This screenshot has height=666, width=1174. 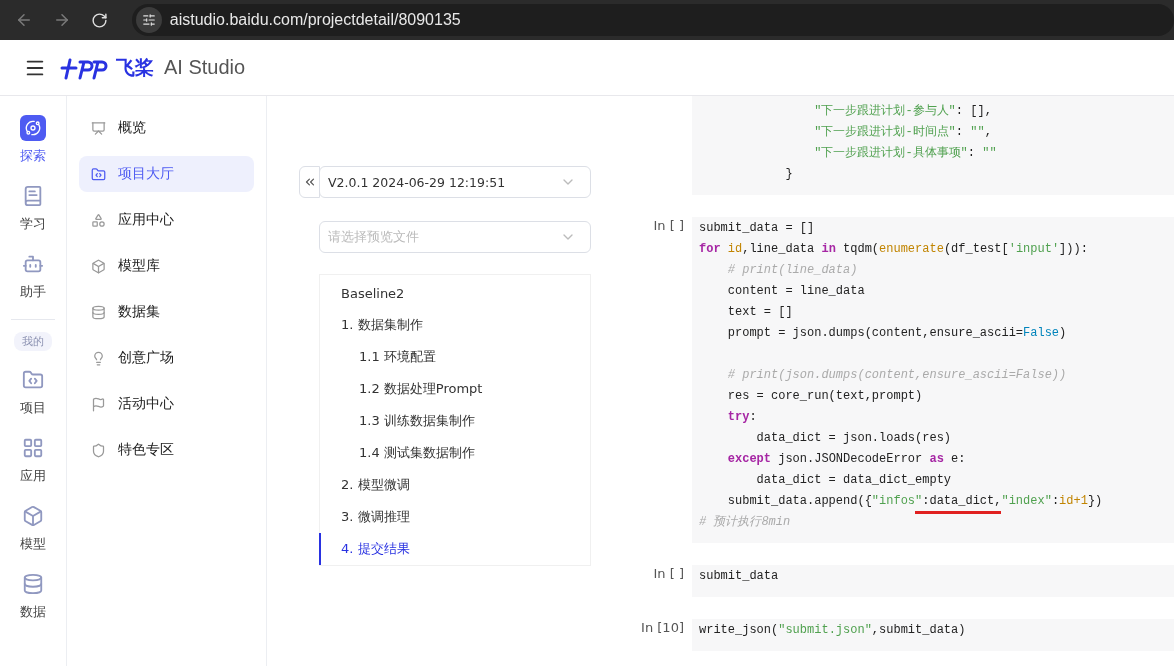 I want to click on collapse-button, so click(x=309, y=182).